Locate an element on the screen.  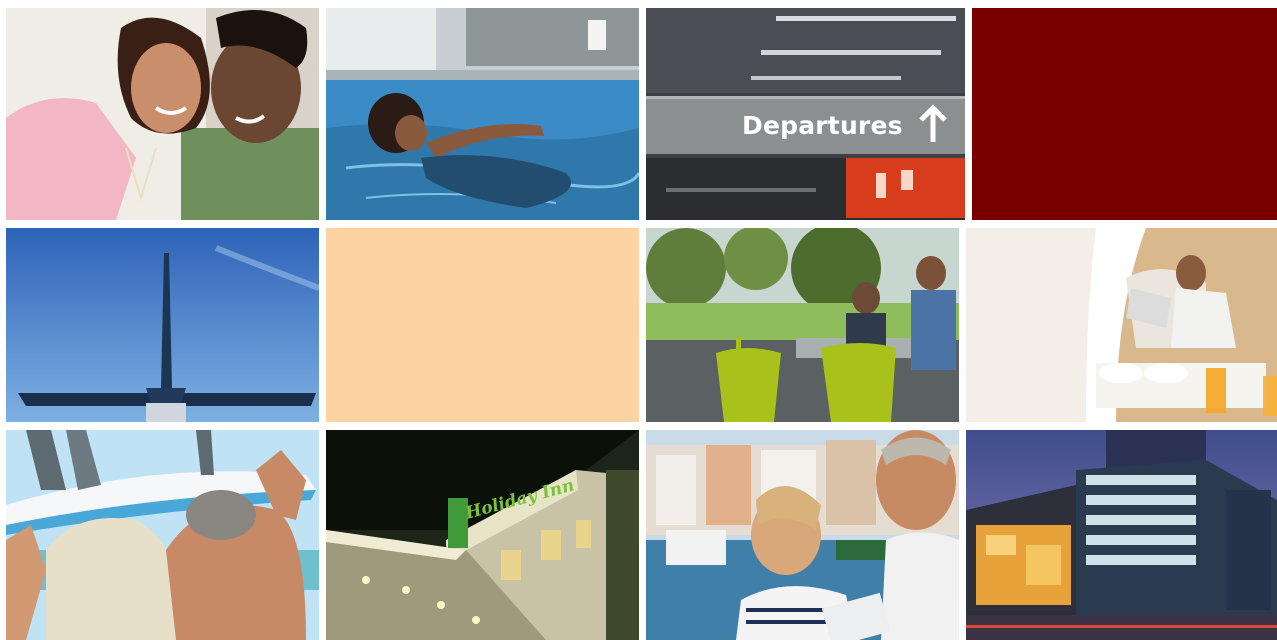
beach-surf-photo-image is located at coordinates (162, 535).